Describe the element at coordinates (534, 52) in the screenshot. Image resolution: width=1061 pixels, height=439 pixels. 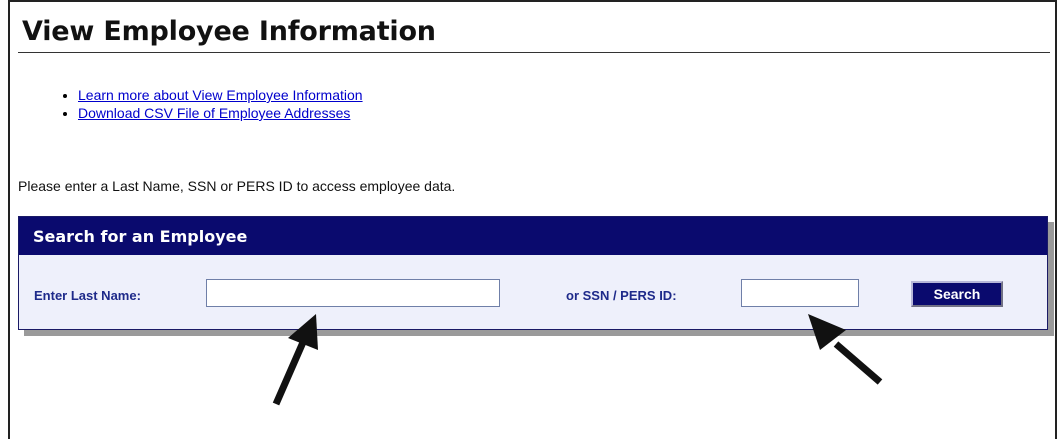
I see `title-divider` at that location.